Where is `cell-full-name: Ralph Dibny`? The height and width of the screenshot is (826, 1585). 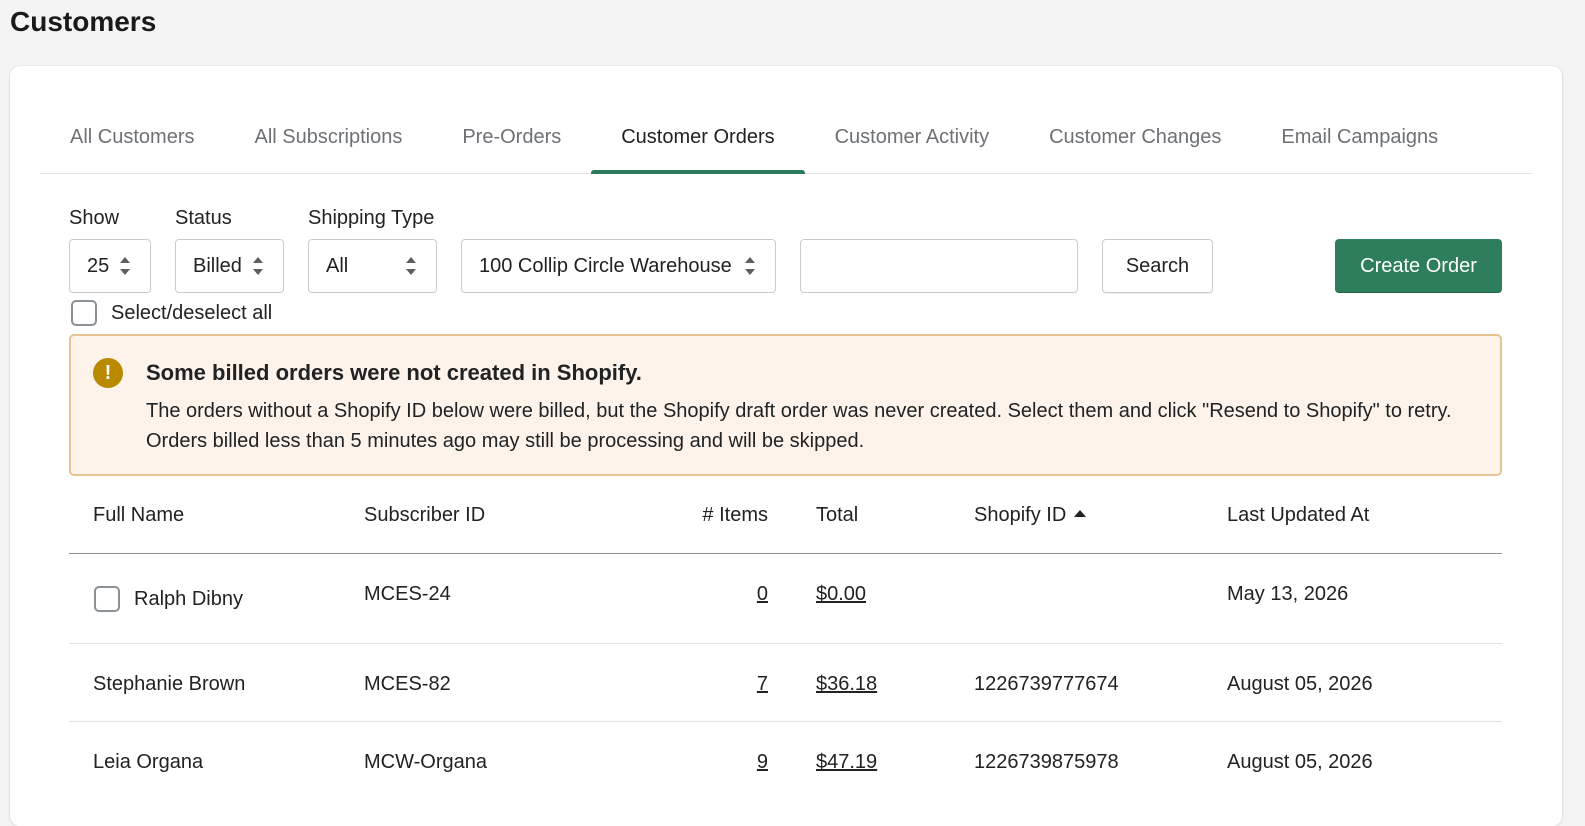
cell-full-name: Ralph Dibny is located at coordinates (188, 599).